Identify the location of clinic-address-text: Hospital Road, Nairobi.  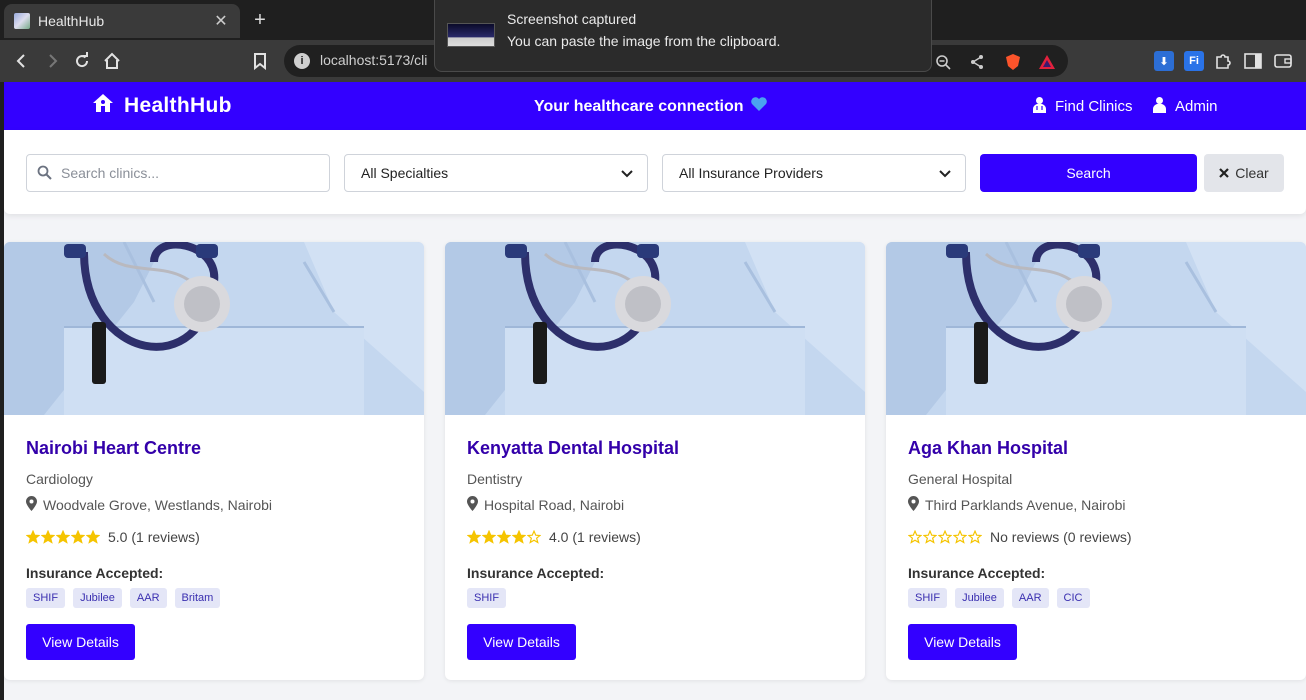
(554, 505).